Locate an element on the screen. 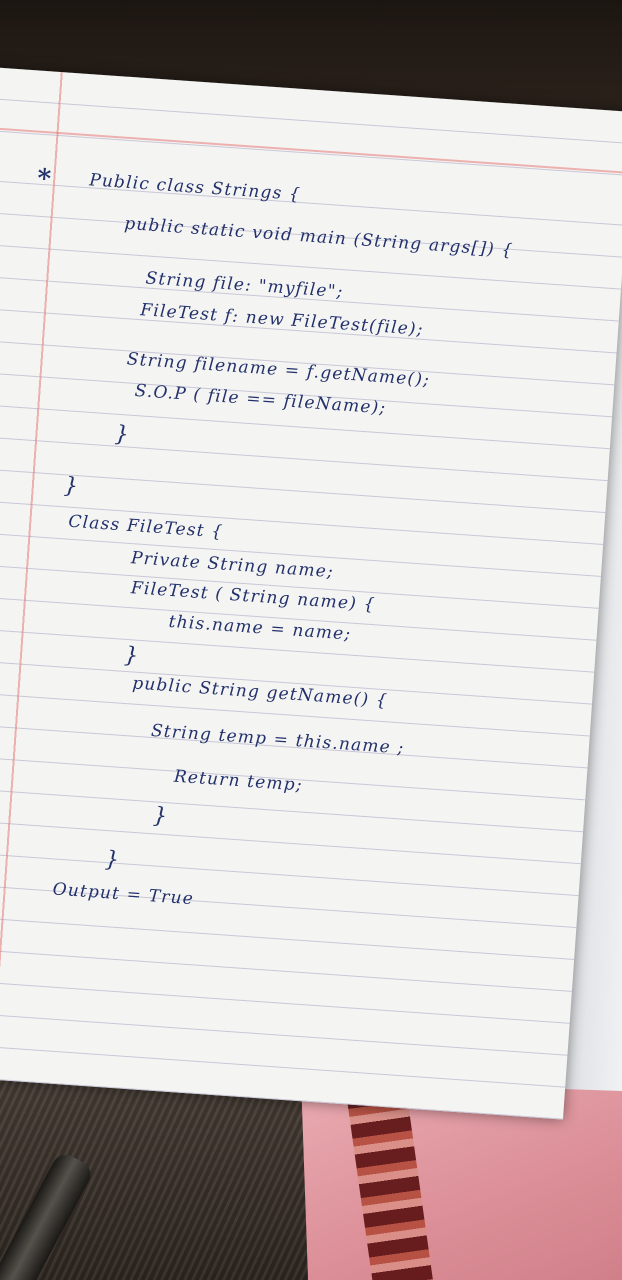  code-line-11: FileTest ( String name) { is located at coordinates (253, 597).